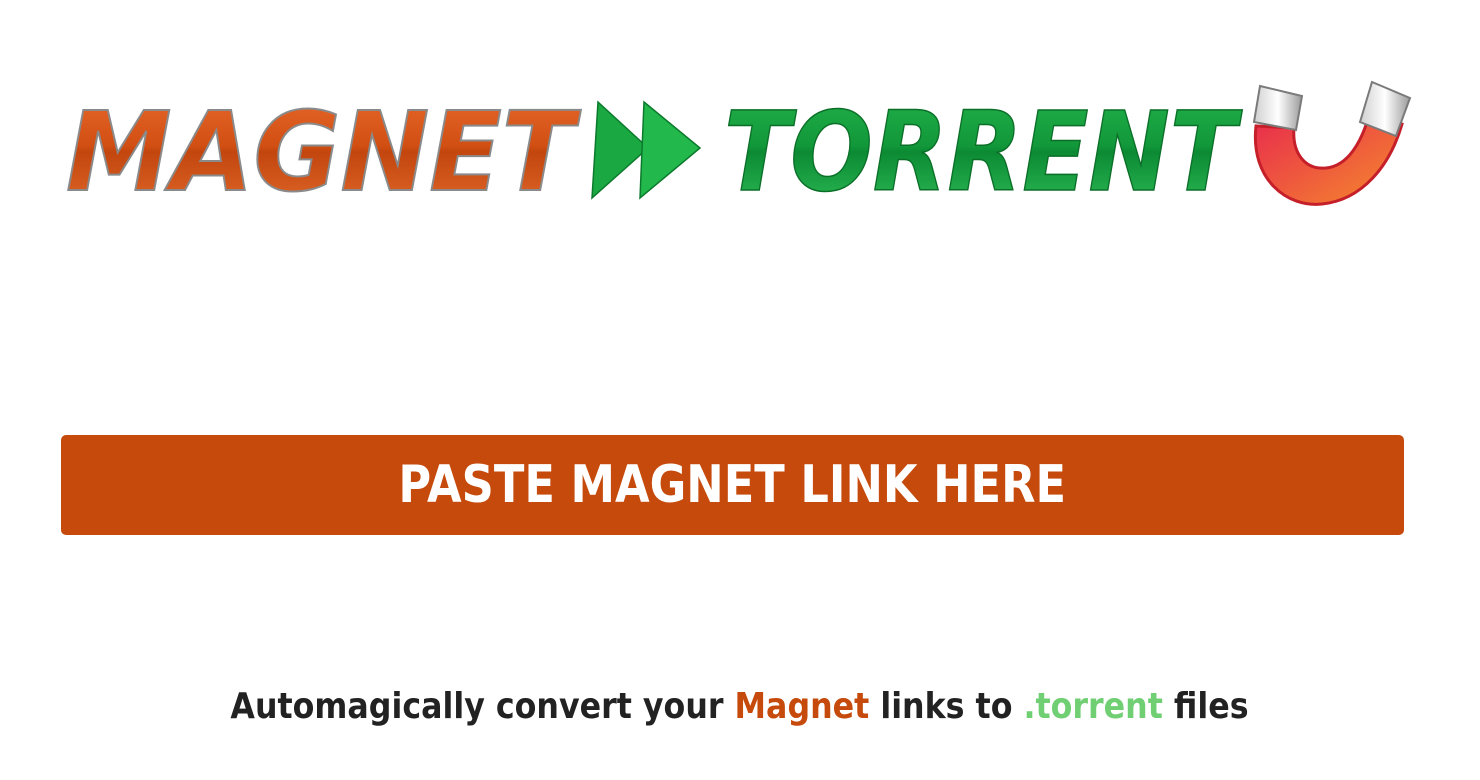 The height and width of the screenshot is (780, 1480). I want to click on svg-text: MAGNET, so click(324, 152).